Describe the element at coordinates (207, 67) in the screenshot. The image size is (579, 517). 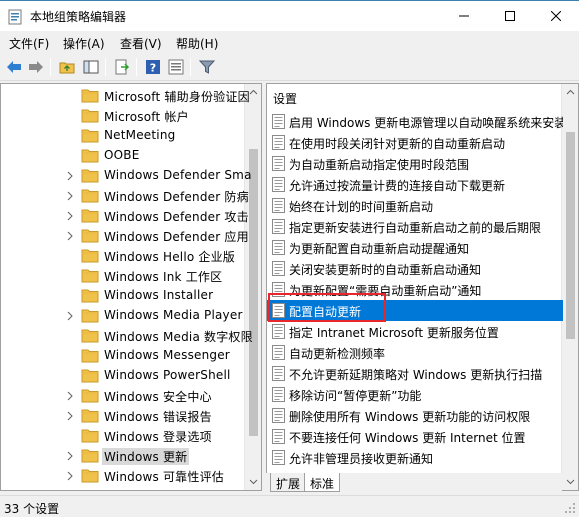
I see `filter-button` at that location.